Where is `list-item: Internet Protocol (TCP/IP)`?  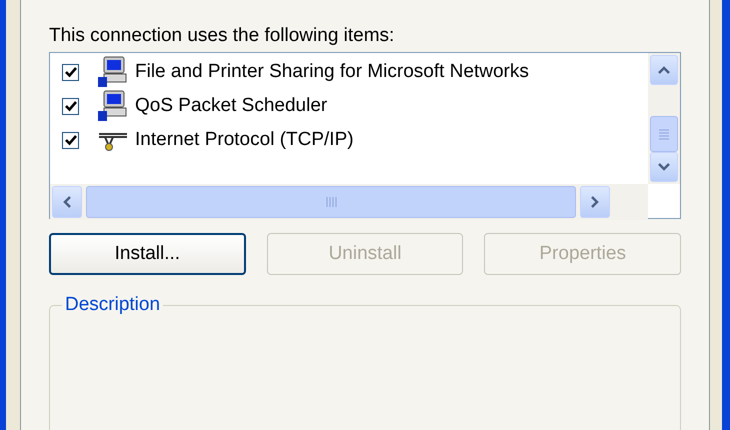
list-item: Internet Protocol (TCP/IP) is located at coordinates (244, 140).